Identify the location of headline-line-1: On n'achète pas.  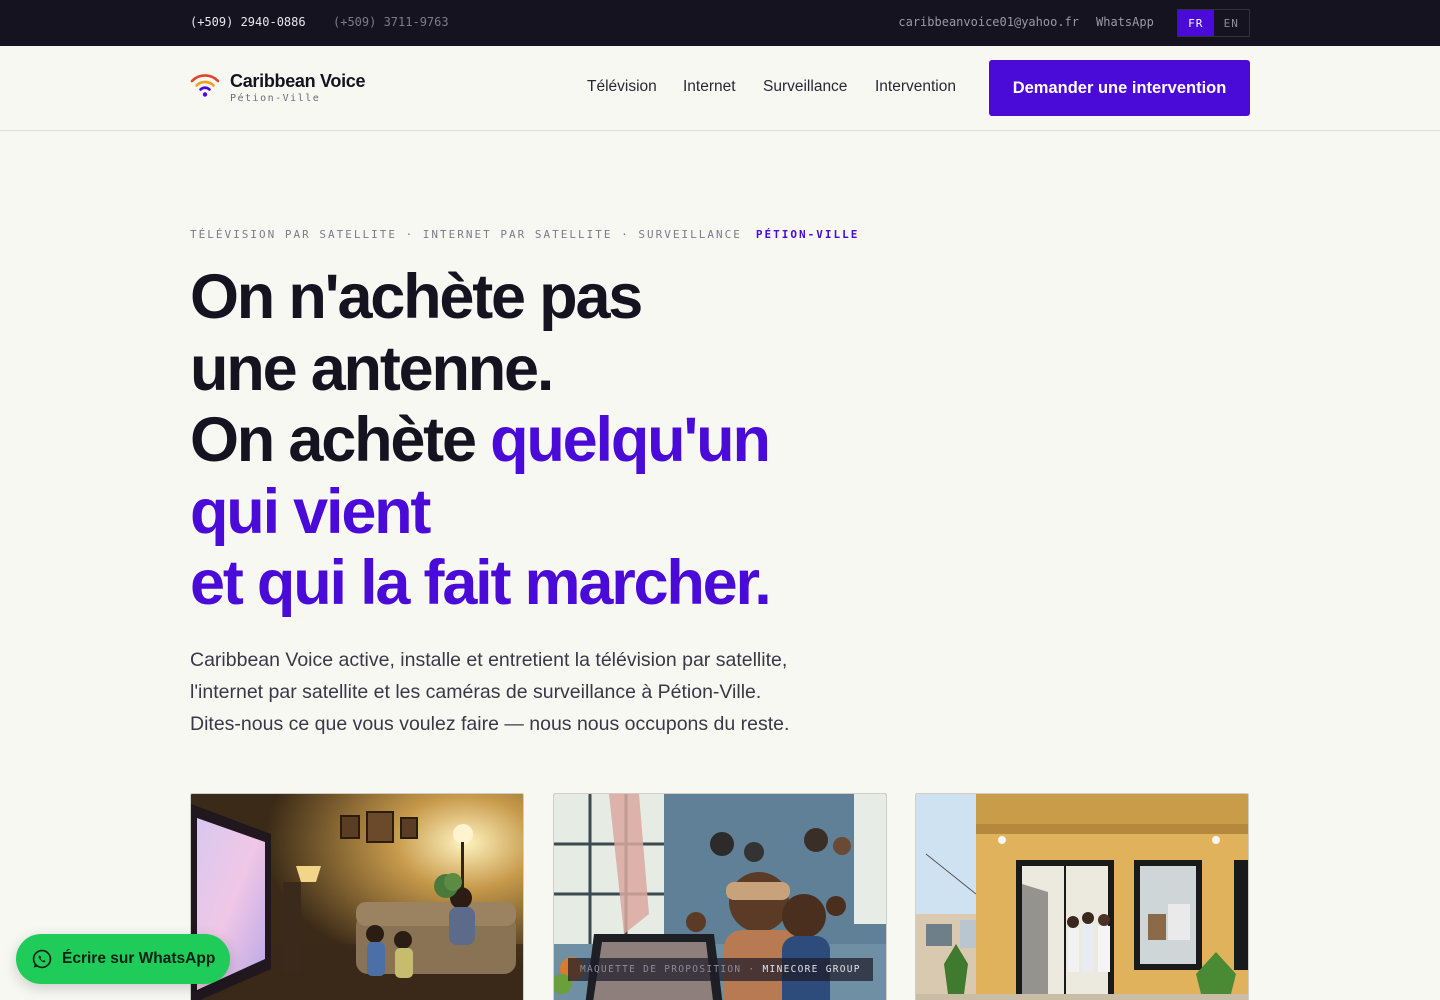
(416, 297).